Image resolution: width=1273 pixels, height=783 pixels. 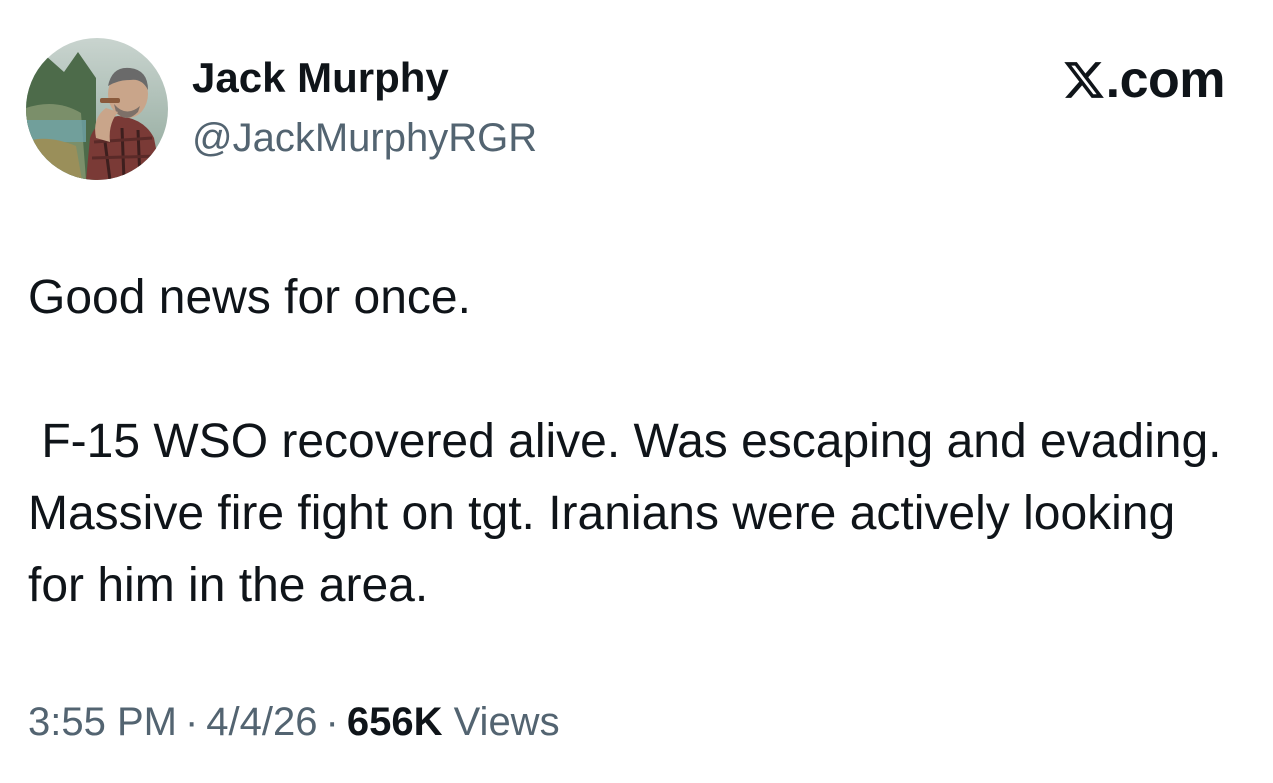 I want to click on views-count: 656K, so click(x=395, y=722).